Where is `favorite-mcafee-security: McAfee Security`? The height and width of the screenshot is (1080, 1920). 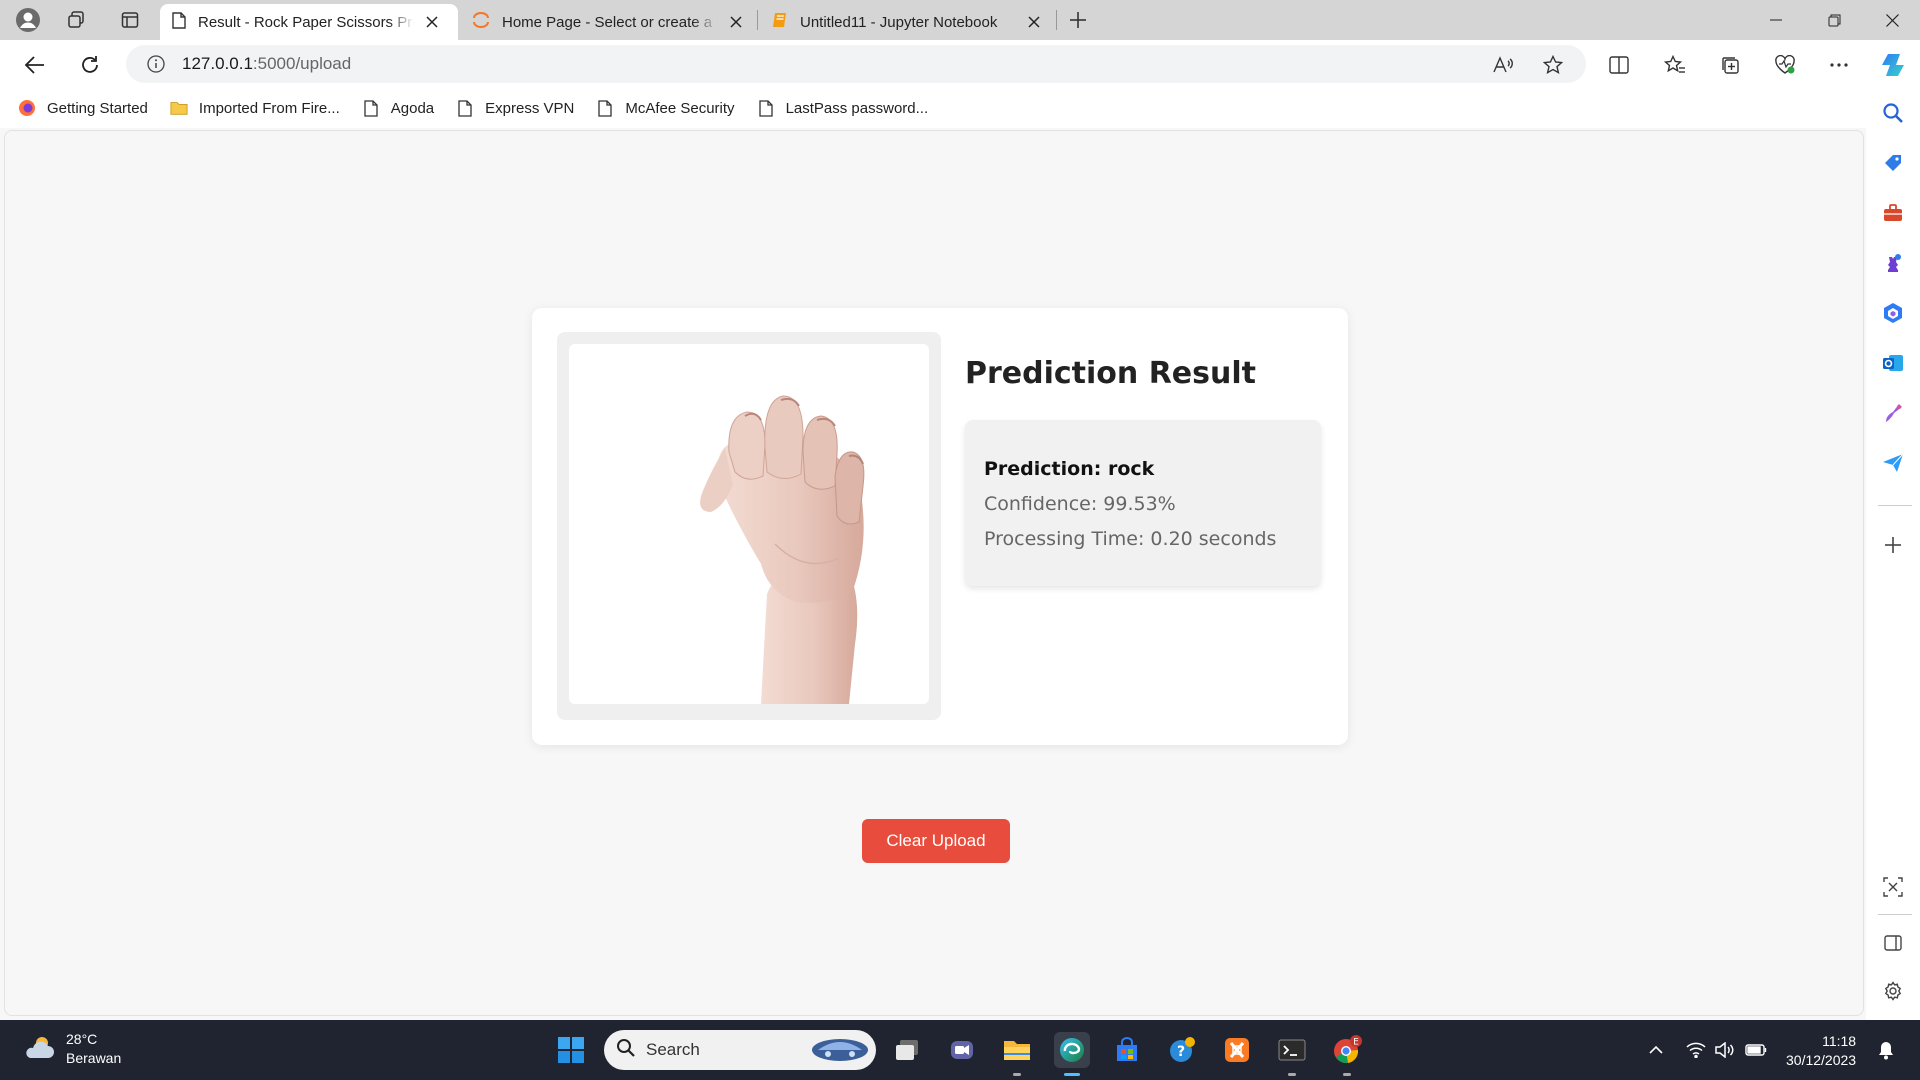 favorite-mcafee-security: McAfee Security is located at coordinates (665, 108).